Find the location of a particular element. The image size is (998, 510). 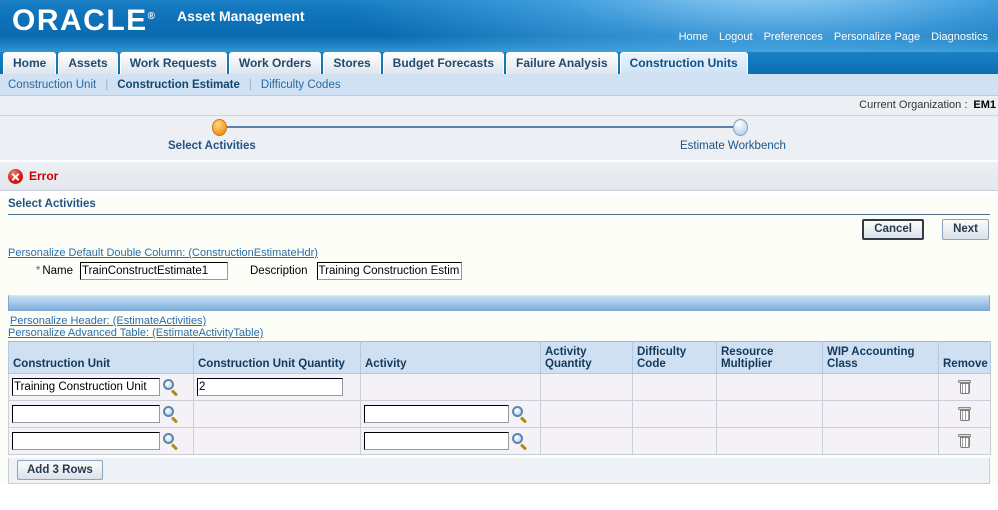

current-organization: Current Organization : EM1 is located at coordinates (927, 105).